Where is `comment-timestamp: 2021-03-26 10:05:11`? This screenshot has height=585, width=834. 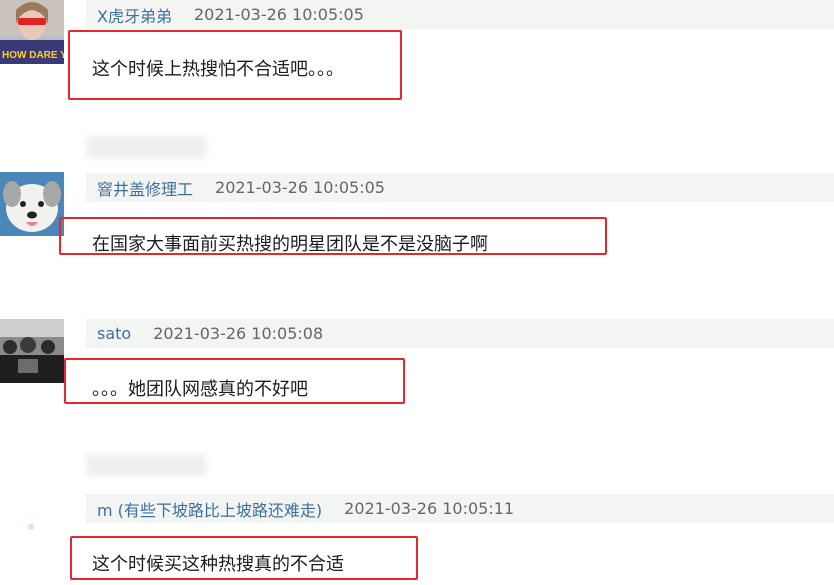 comment-timestamp: 2021-03-26 10:05:11 is located at coordinates (429, 508).